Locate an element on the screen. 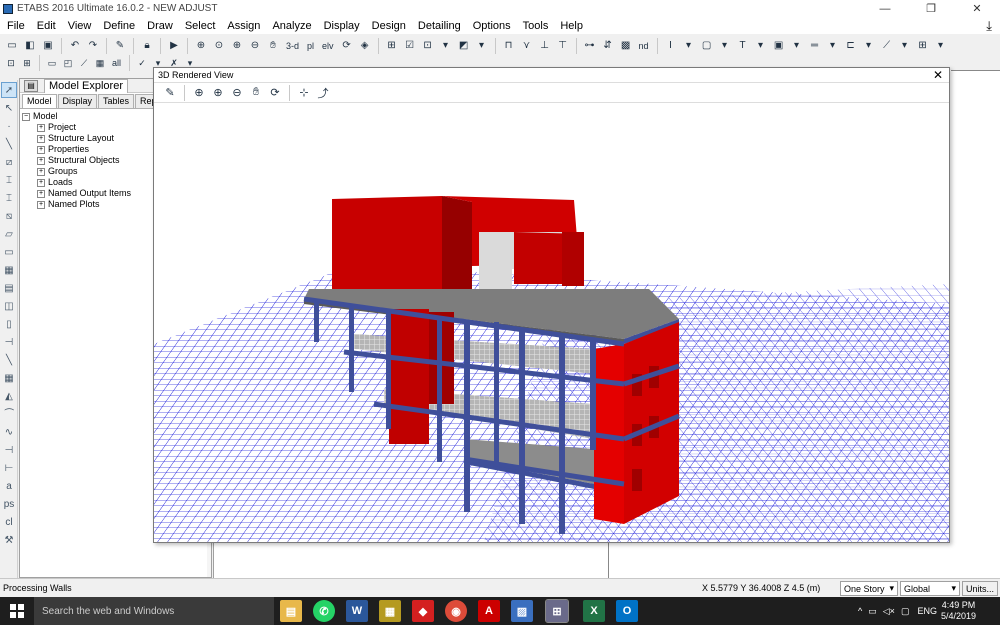  undo-icon: ↶ is located at coordinates (75, 46).